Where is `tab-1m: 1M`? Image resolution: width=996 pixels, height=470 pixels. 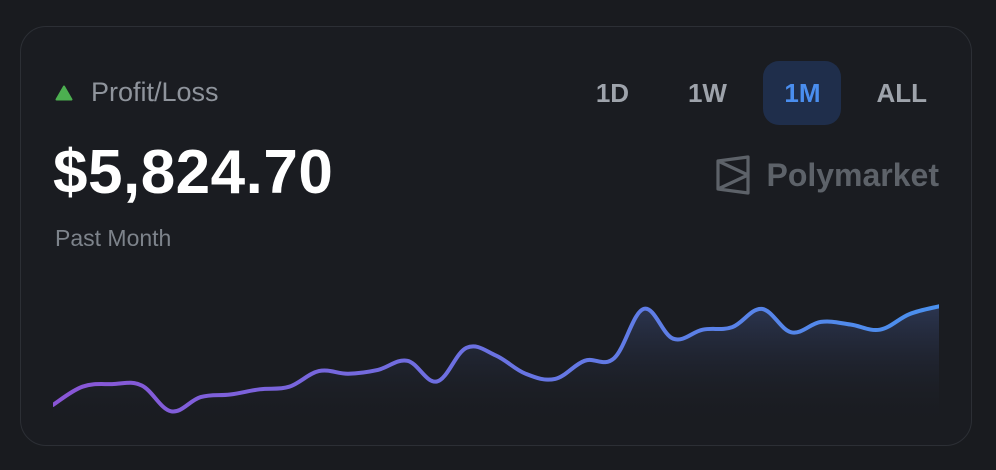
tab-1m: 1M is located at coordinates (802, 93).